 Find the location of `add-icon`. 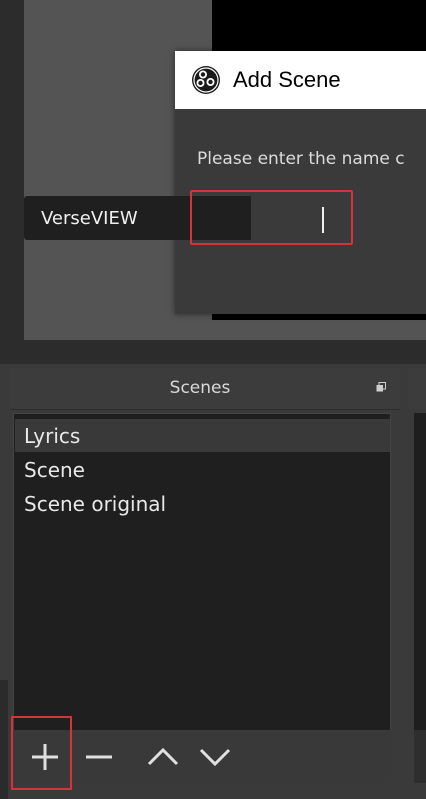

add-icon is located at coordinates (45, 756).